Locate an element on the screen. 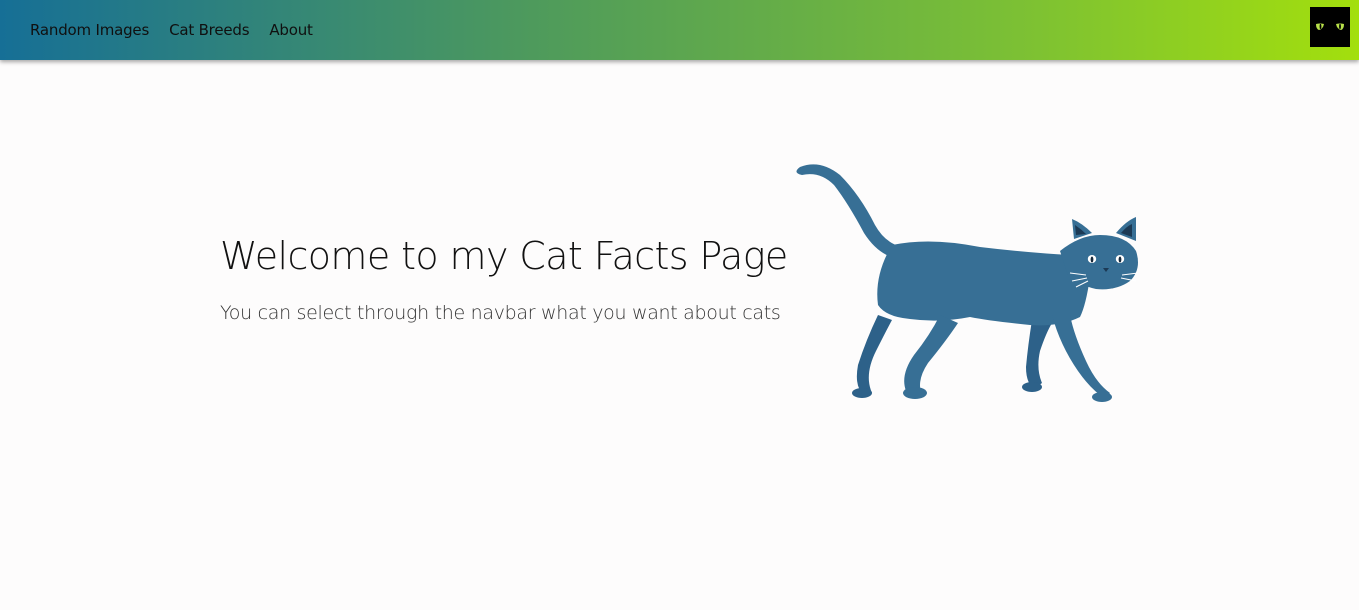  nav-link-about: About is located at coordinates (291, 30).